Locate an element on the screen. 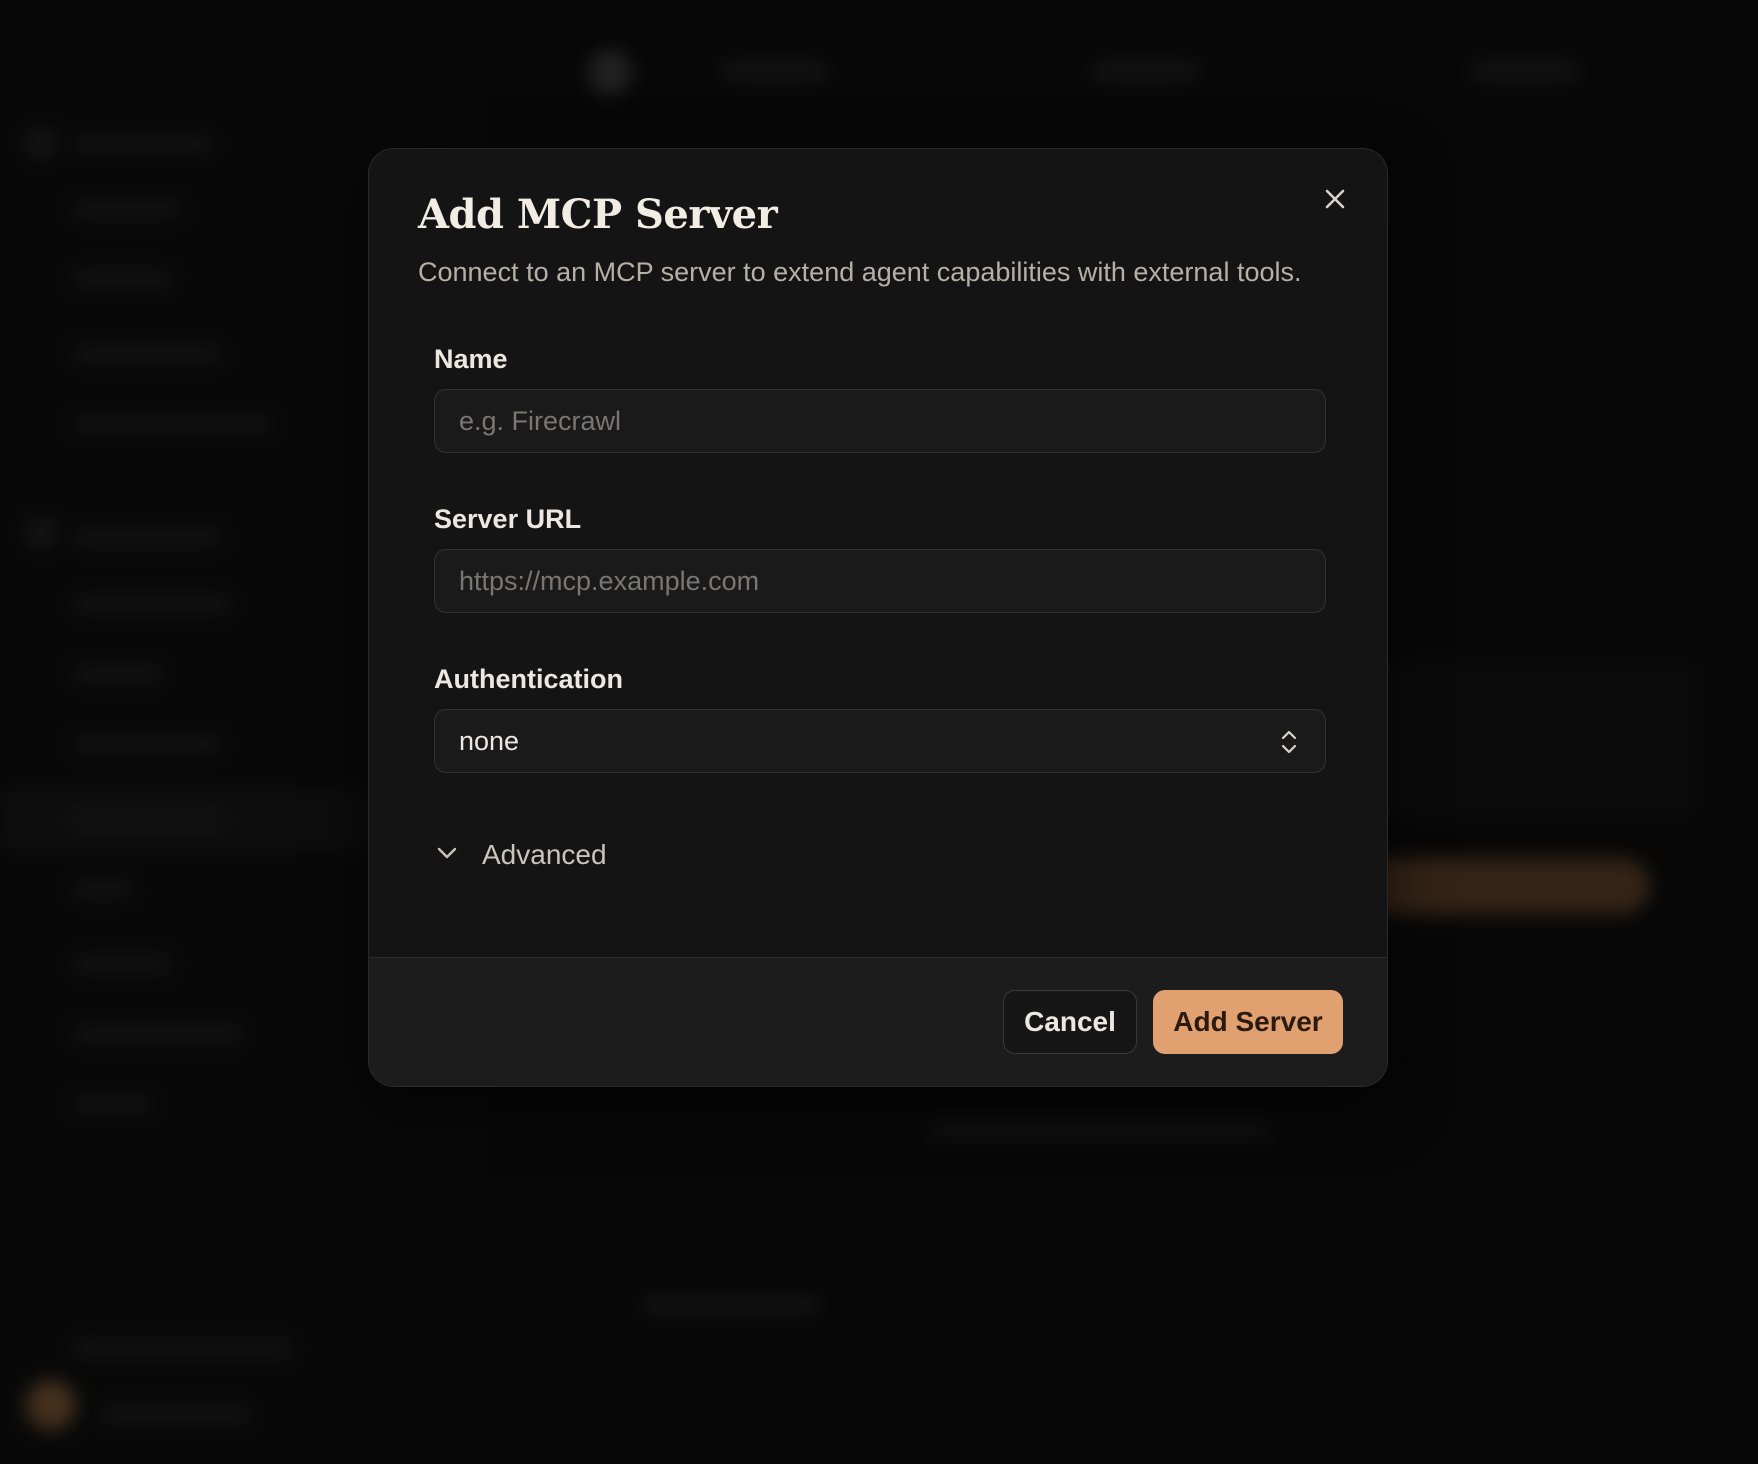 The image size is (1758, 1464). name-label: Name is located at coordinates (471, 359).